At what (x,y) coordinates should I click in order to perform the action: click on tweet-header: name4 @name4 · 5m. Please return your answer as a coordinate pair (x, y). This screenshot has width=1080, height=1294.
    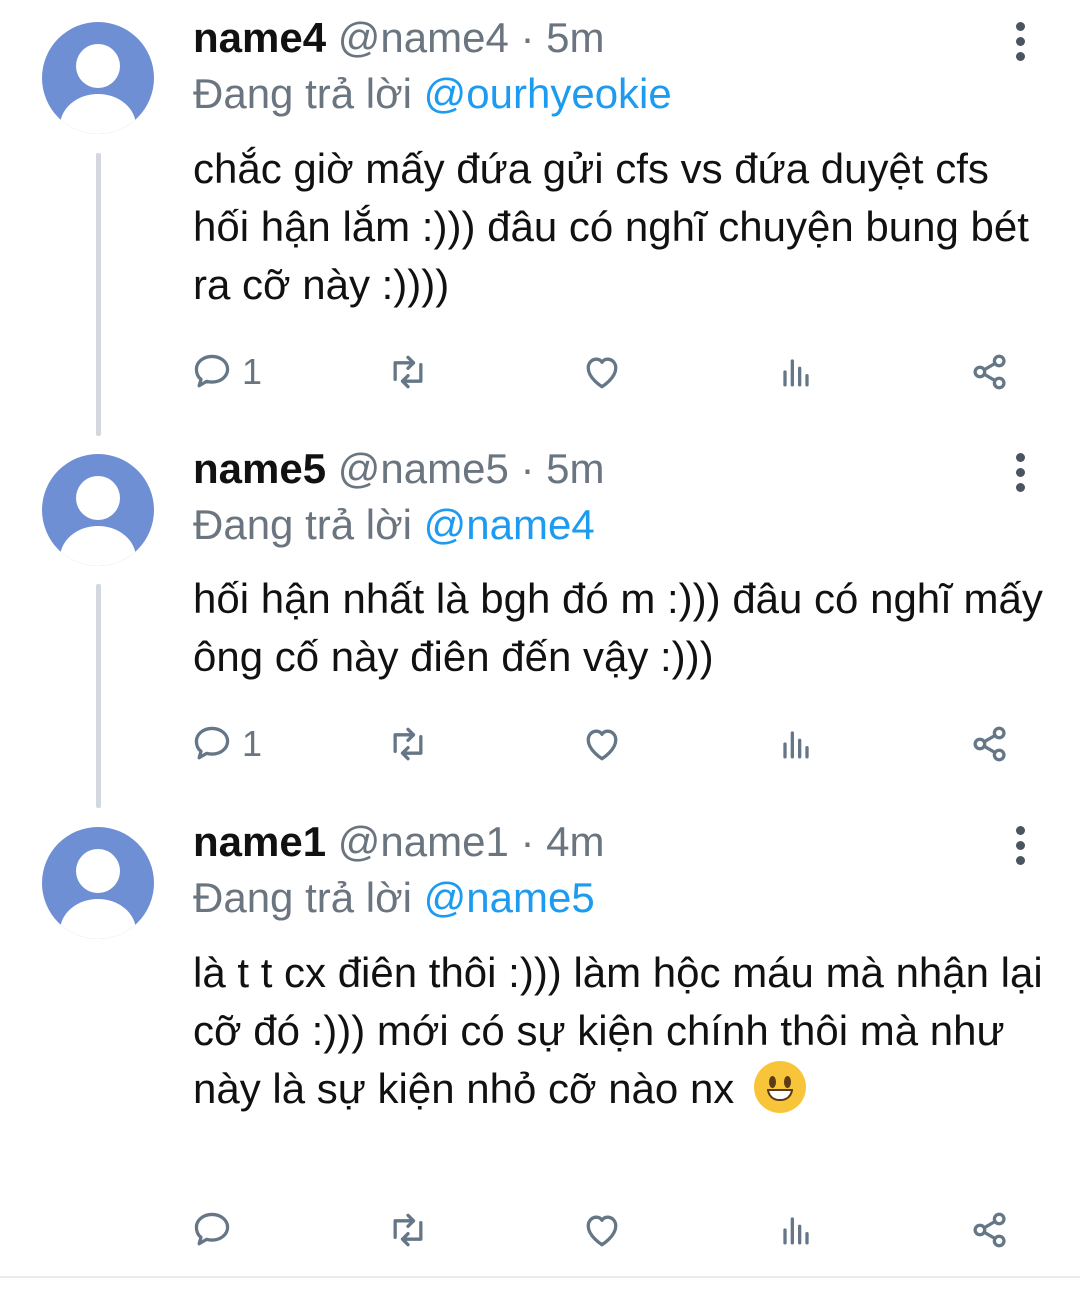
    Looking at the image, I should click on (398, 38).